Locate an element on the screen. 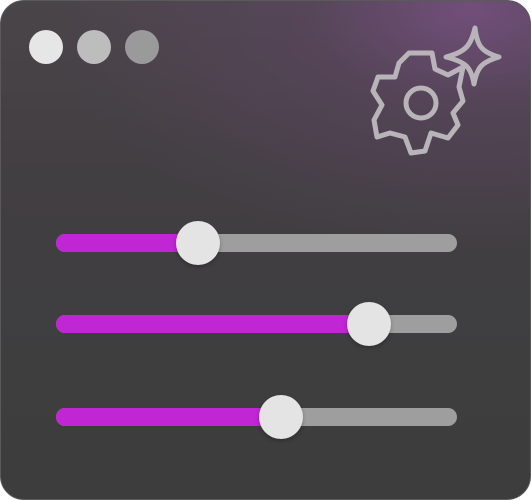 This screenshot has height=500, width=531. window-zoom-button is located at coordinates (142, 47).